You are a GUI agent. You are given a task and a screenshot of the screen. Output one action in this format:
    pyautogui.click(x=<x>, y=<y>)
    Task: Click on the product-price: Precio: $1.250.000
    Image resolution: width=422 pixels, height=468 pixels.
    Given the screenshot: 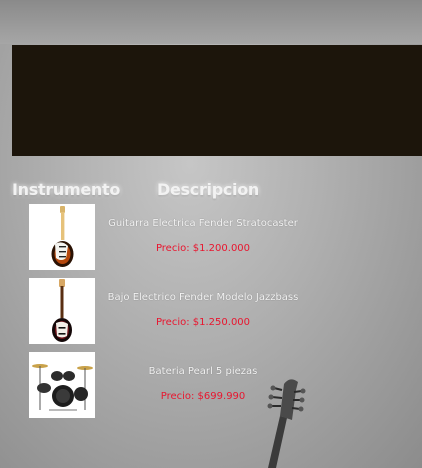 What is the action you would take?
    pyautogui.click(x=203, y=322)
    